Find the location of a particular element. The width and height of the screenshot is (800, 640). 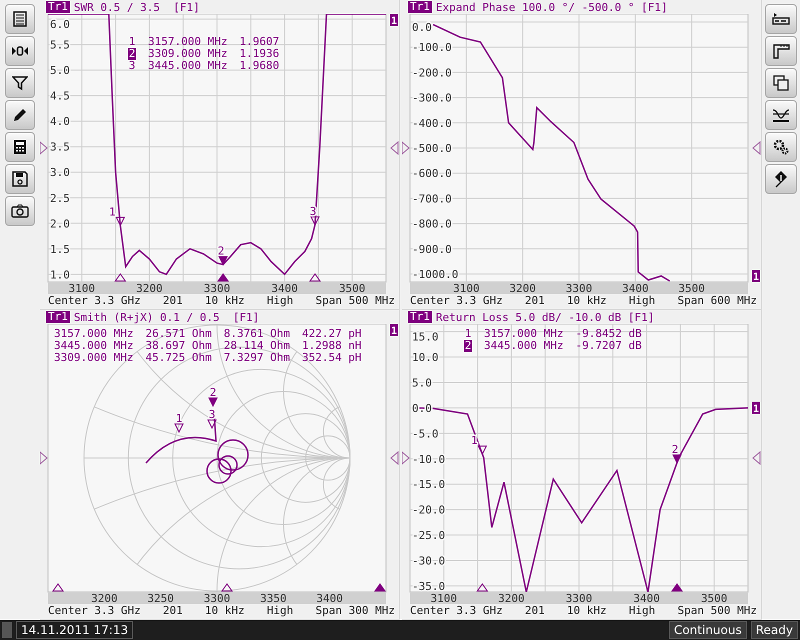

y-tick-label: -35.0 is located at coordinates (429, 586).